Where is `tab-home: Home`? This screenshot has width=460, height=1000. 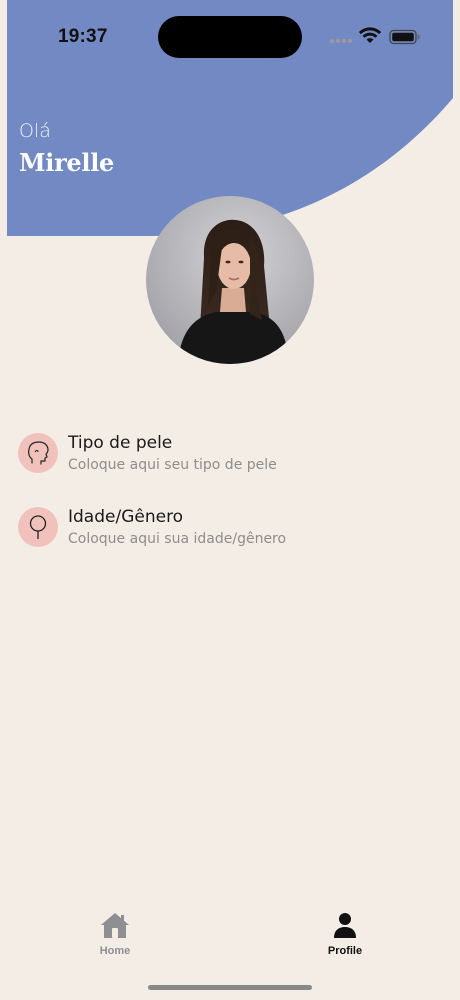 tab-home: Home is located at coordinates (115, 936).